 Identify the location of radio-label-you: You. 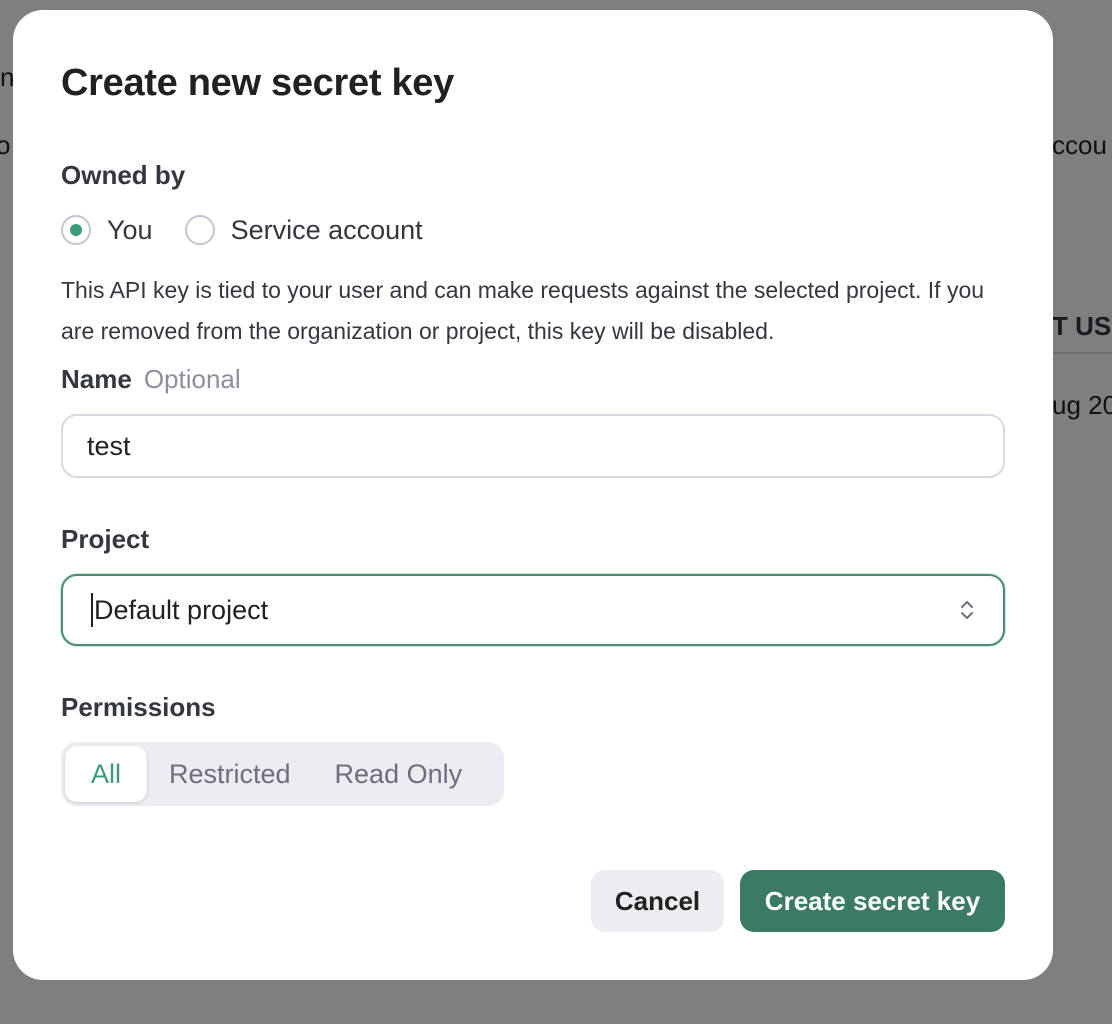
(130, 229).